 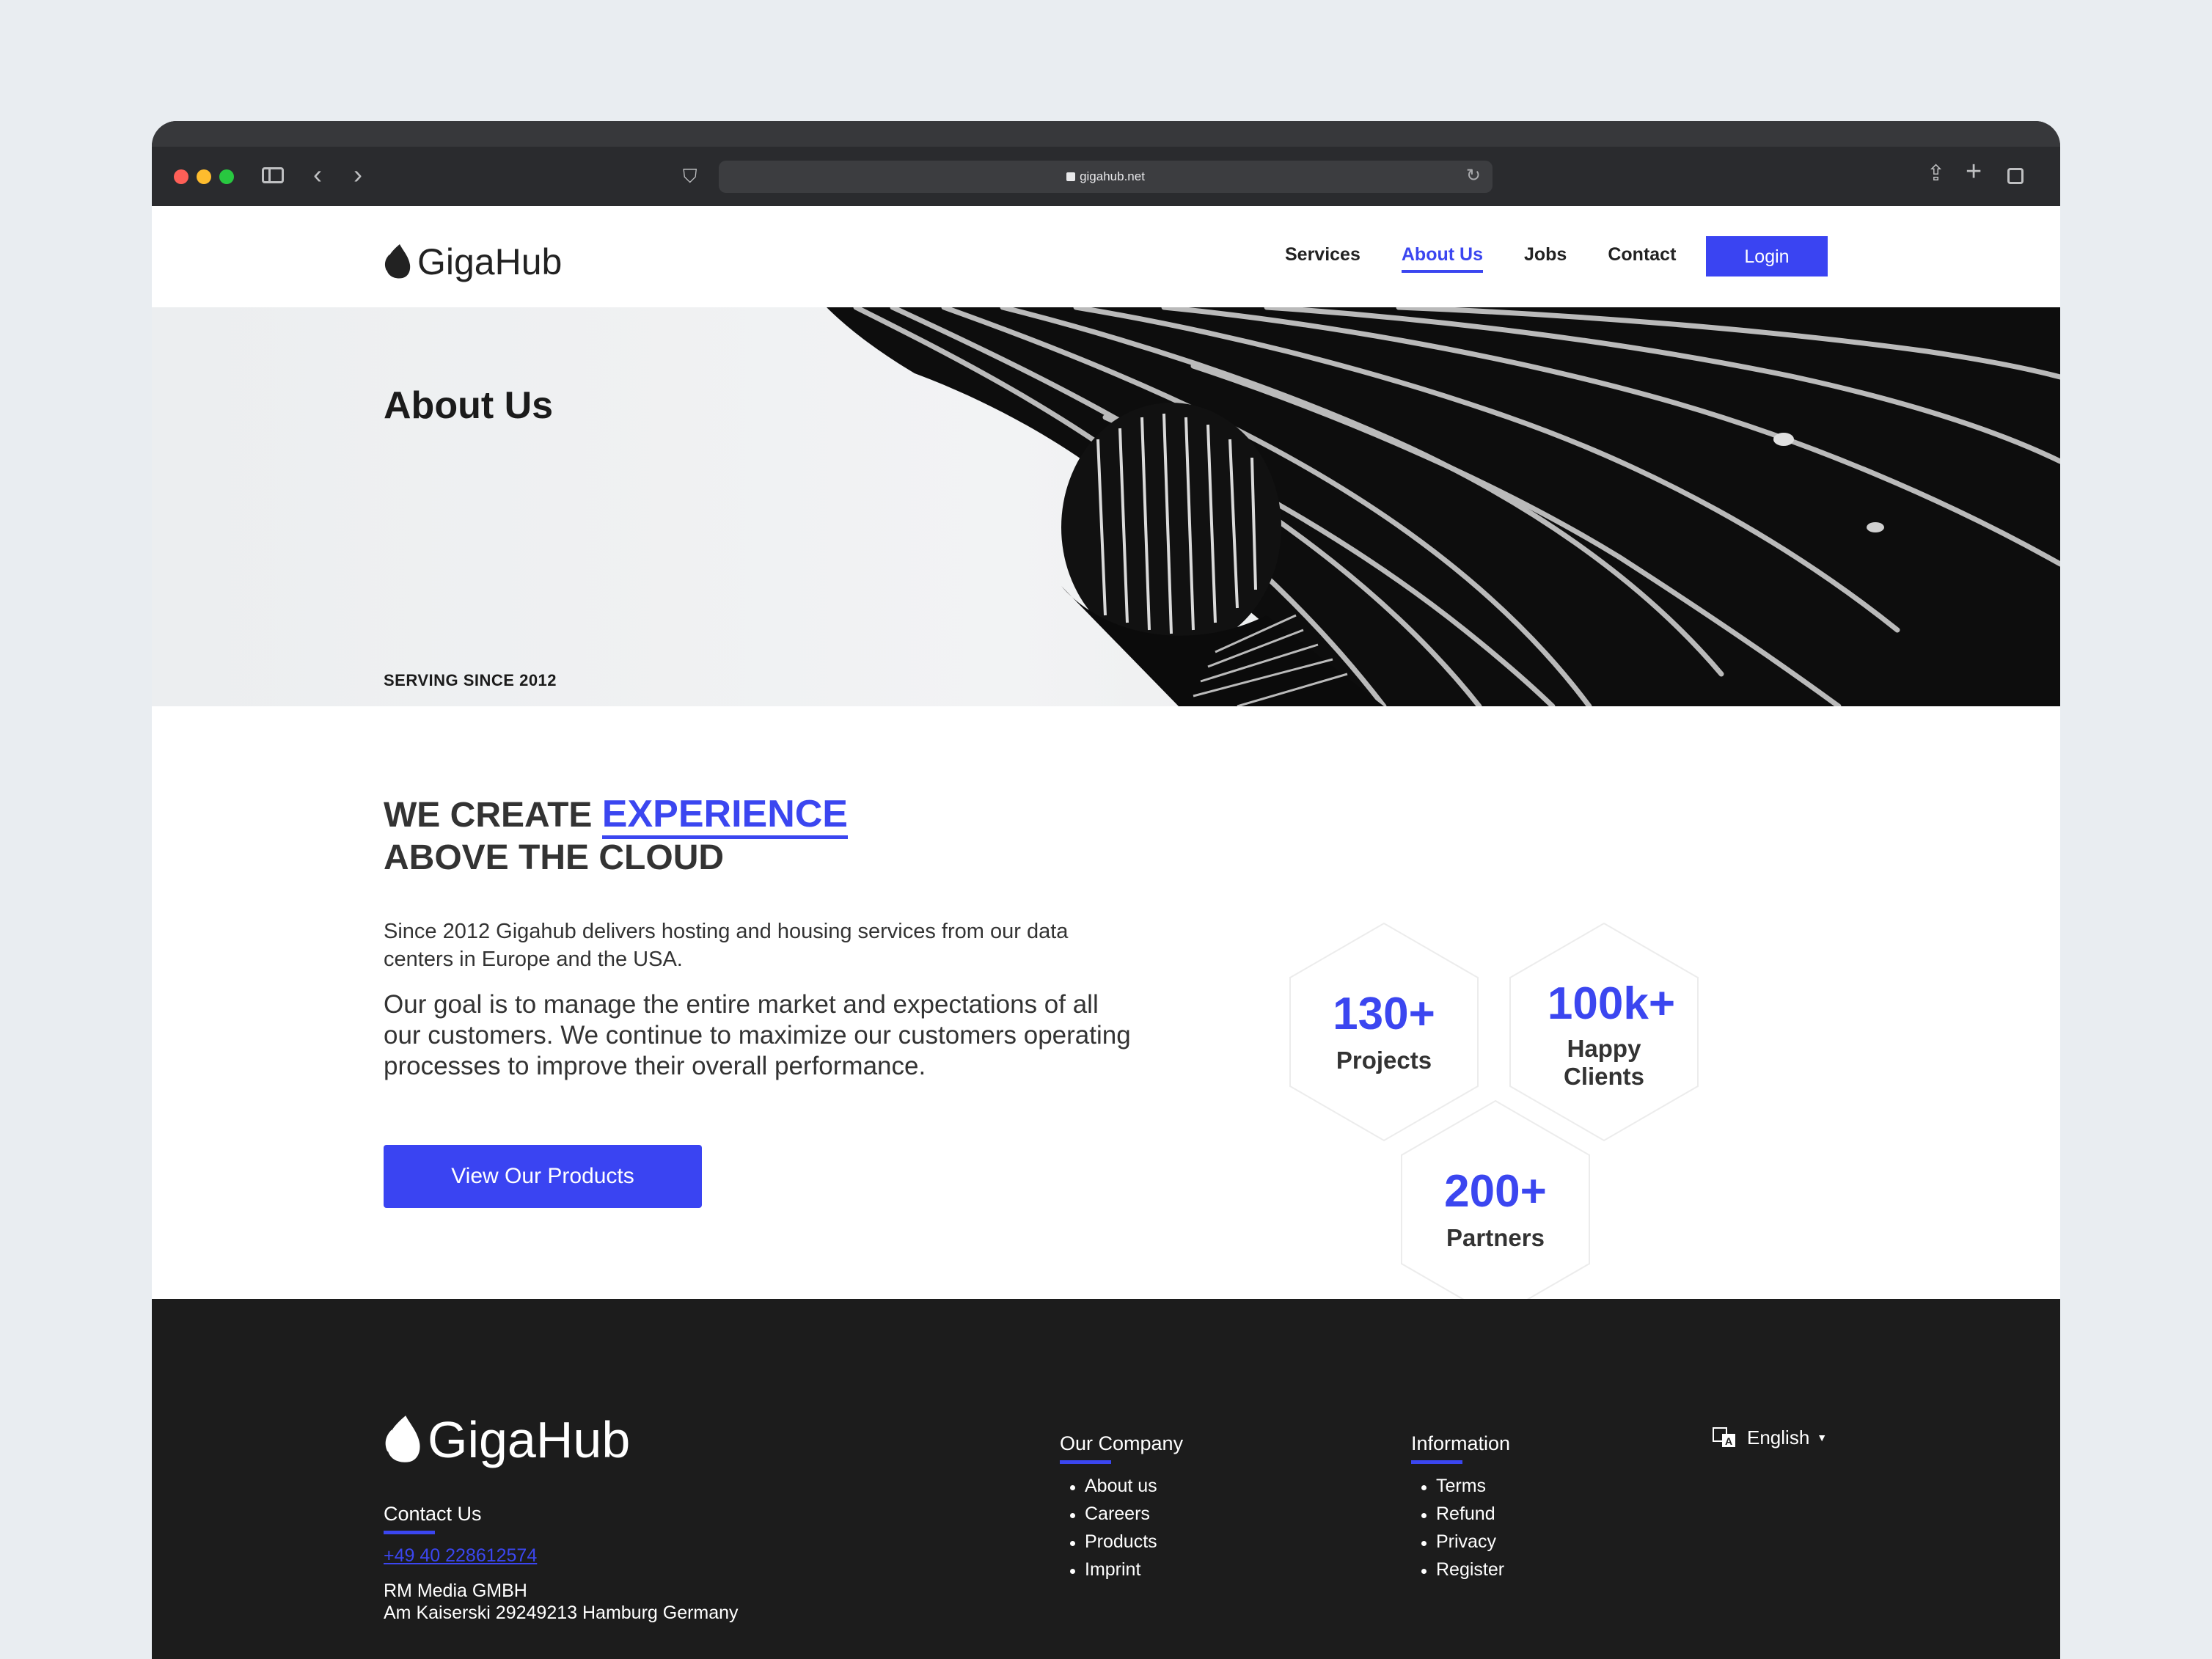 I want to click on footer-link-imprint: Imprint, so click(x=1109, y=1569).